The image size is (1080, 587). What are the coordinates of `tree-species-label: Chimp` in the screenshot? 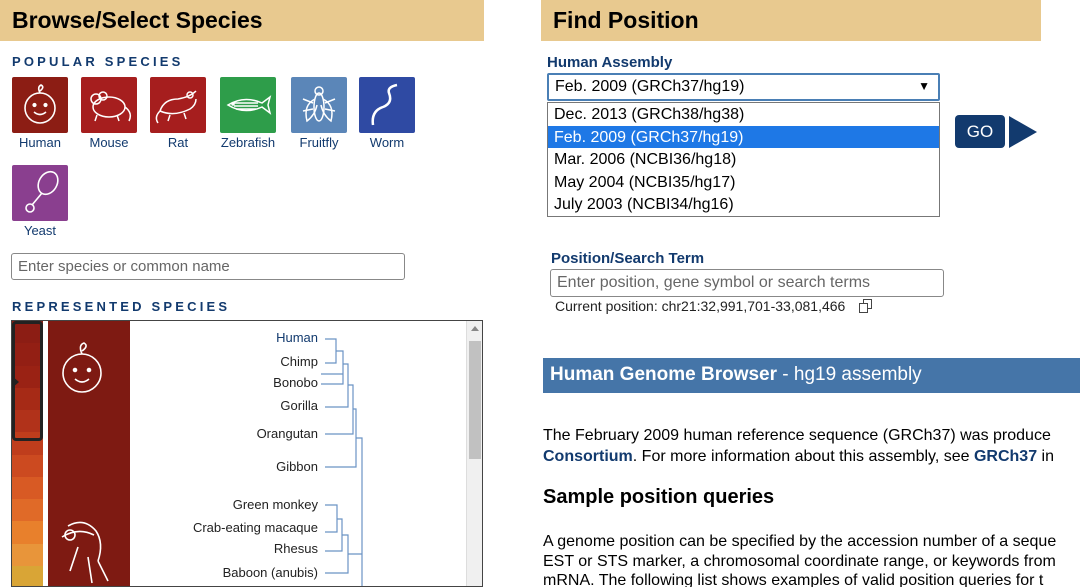 It's located at (299, 361).